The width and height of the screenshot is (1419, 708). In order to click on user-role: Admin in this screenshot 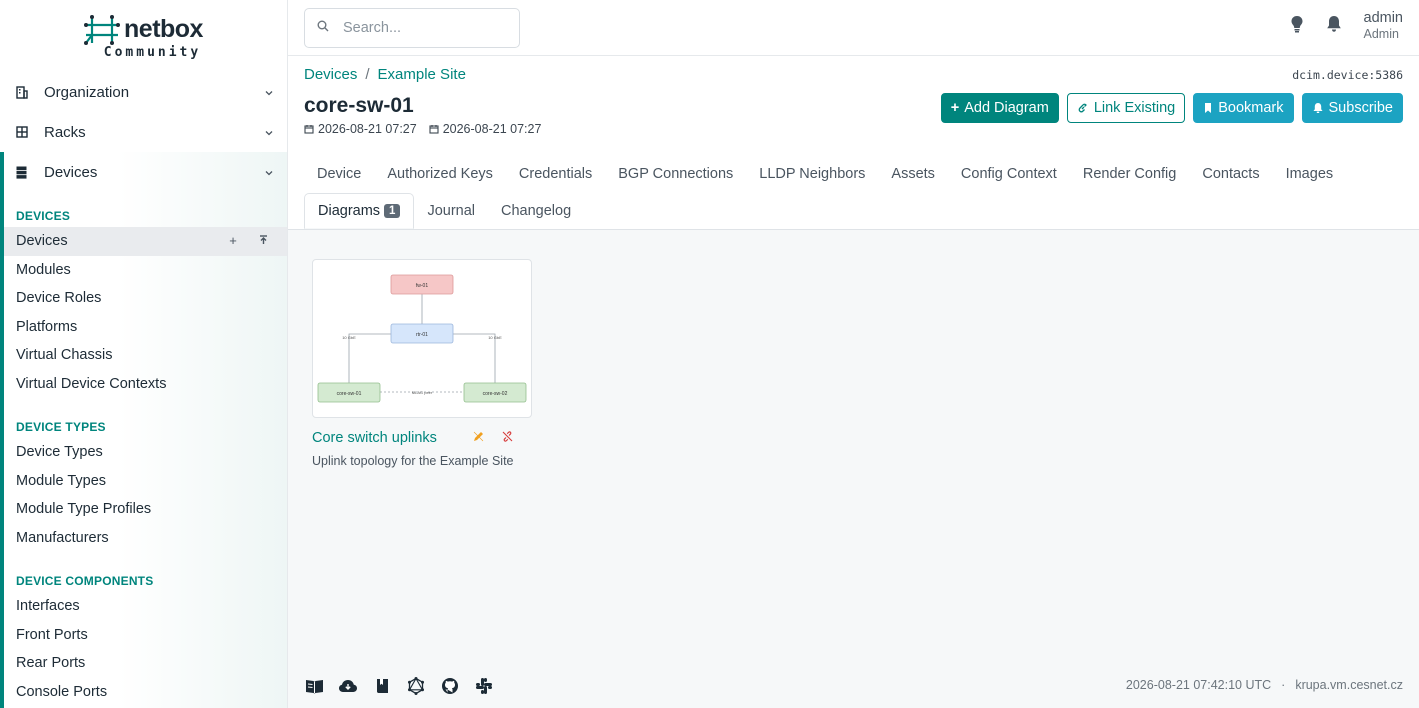, I will do `click(1381, 34)`.